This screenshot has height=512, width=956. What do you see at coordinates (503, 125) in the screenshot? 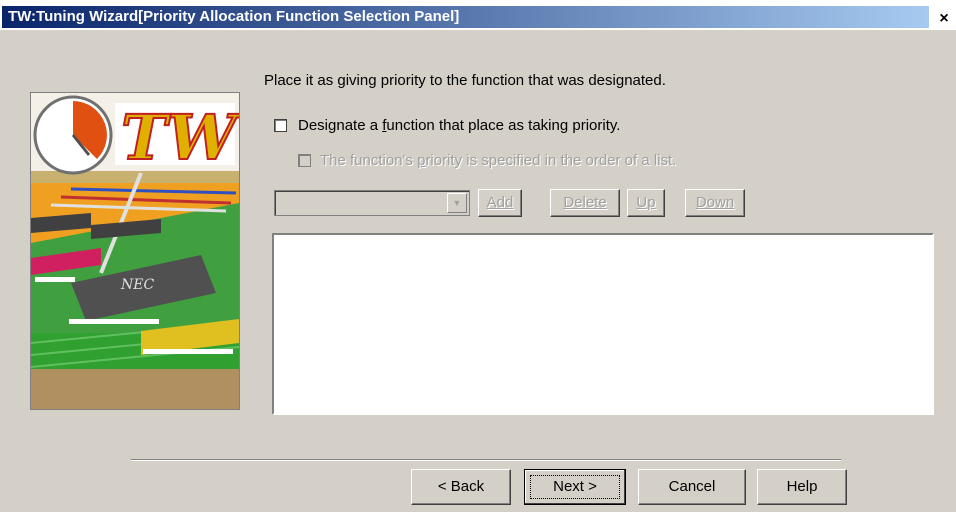
I see `designate-label-part: unction that place as taking priority.` at bounding box center [503, 125].